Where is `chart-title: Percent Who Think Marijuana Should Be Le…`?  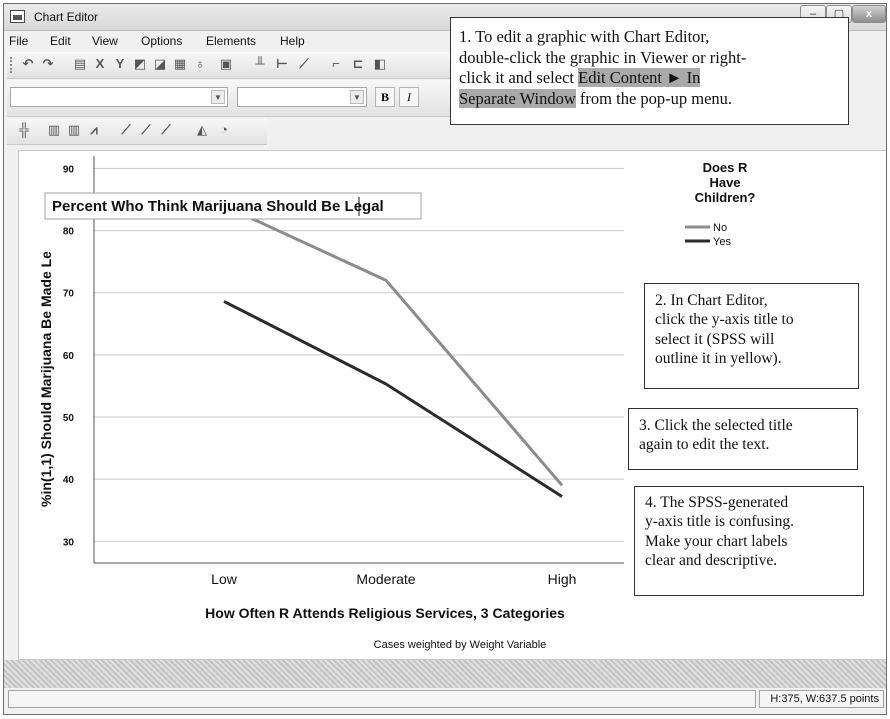 chart-title: Percent Who Think Marijuana Should Be Le… is located at coordinates (218, 206).